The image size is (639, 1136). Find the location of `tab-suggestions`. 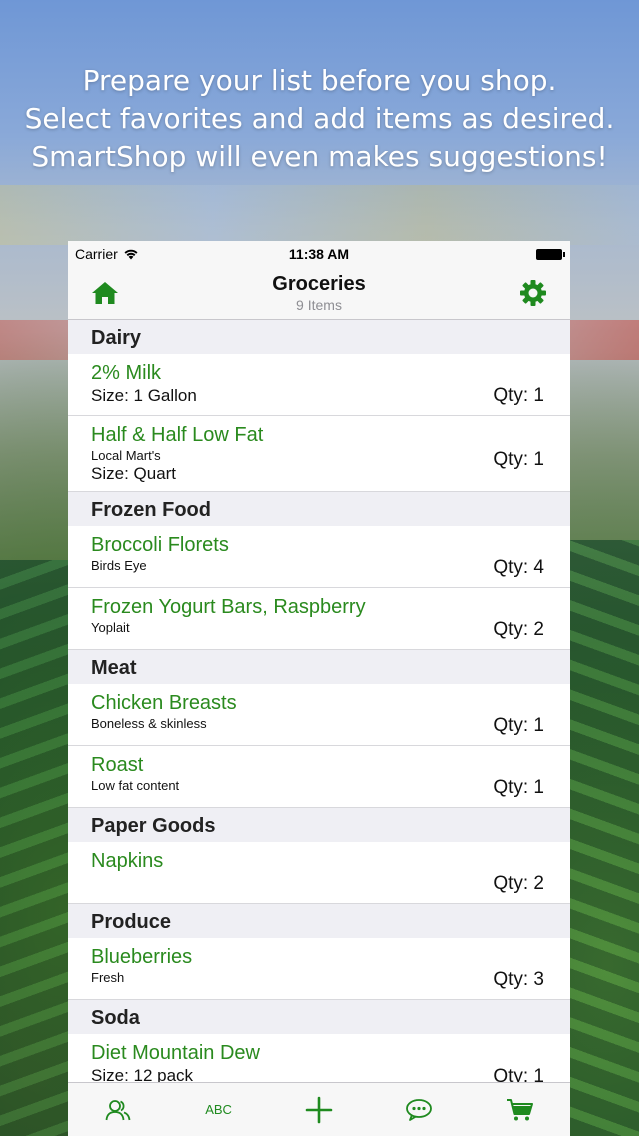

tab-suggestions is located at coordinates (419, 1110).